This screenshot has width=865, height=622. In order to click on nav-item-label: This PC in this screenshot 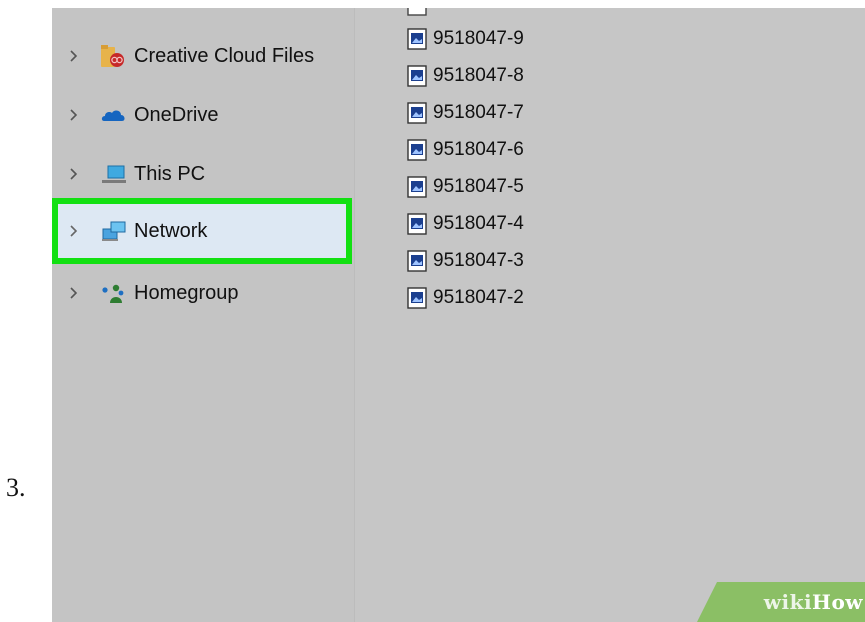, I will do `click(170, 173)`.